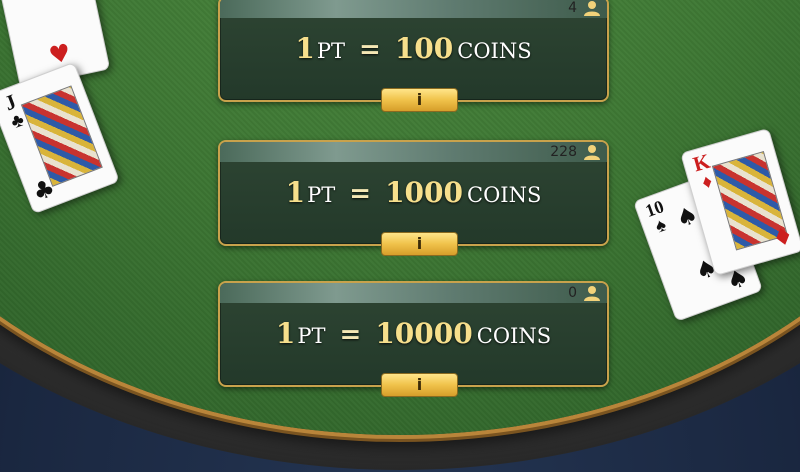 The image size is (800, 472). I want to click on coins-value: 1000, so click(424, 192).